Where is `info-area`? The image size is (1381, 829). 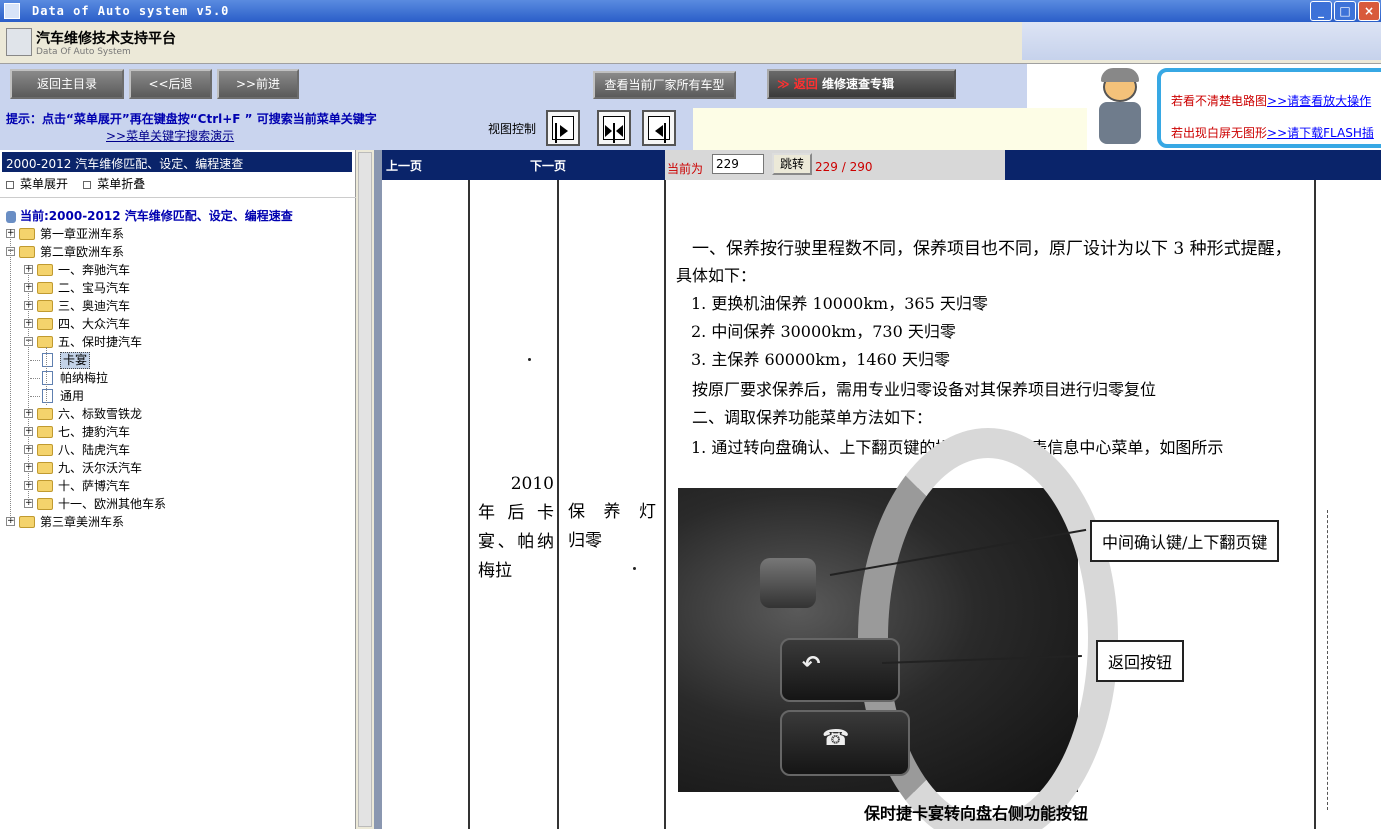 info-area is located at coordinates (890, 129).